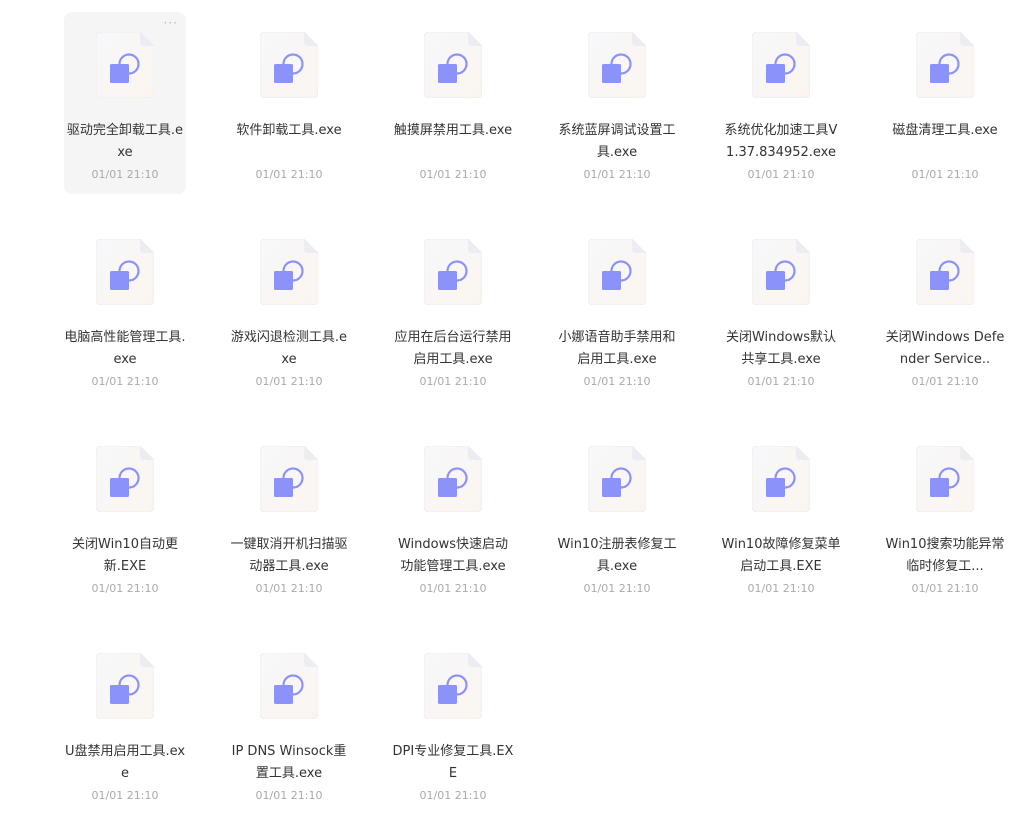 The width and height of the screenshot is (1030, 840). Describe the element at coordinates (617, 555) in the screenshot. I see `file-name: Win10注册表修复工具.exe` at that location.